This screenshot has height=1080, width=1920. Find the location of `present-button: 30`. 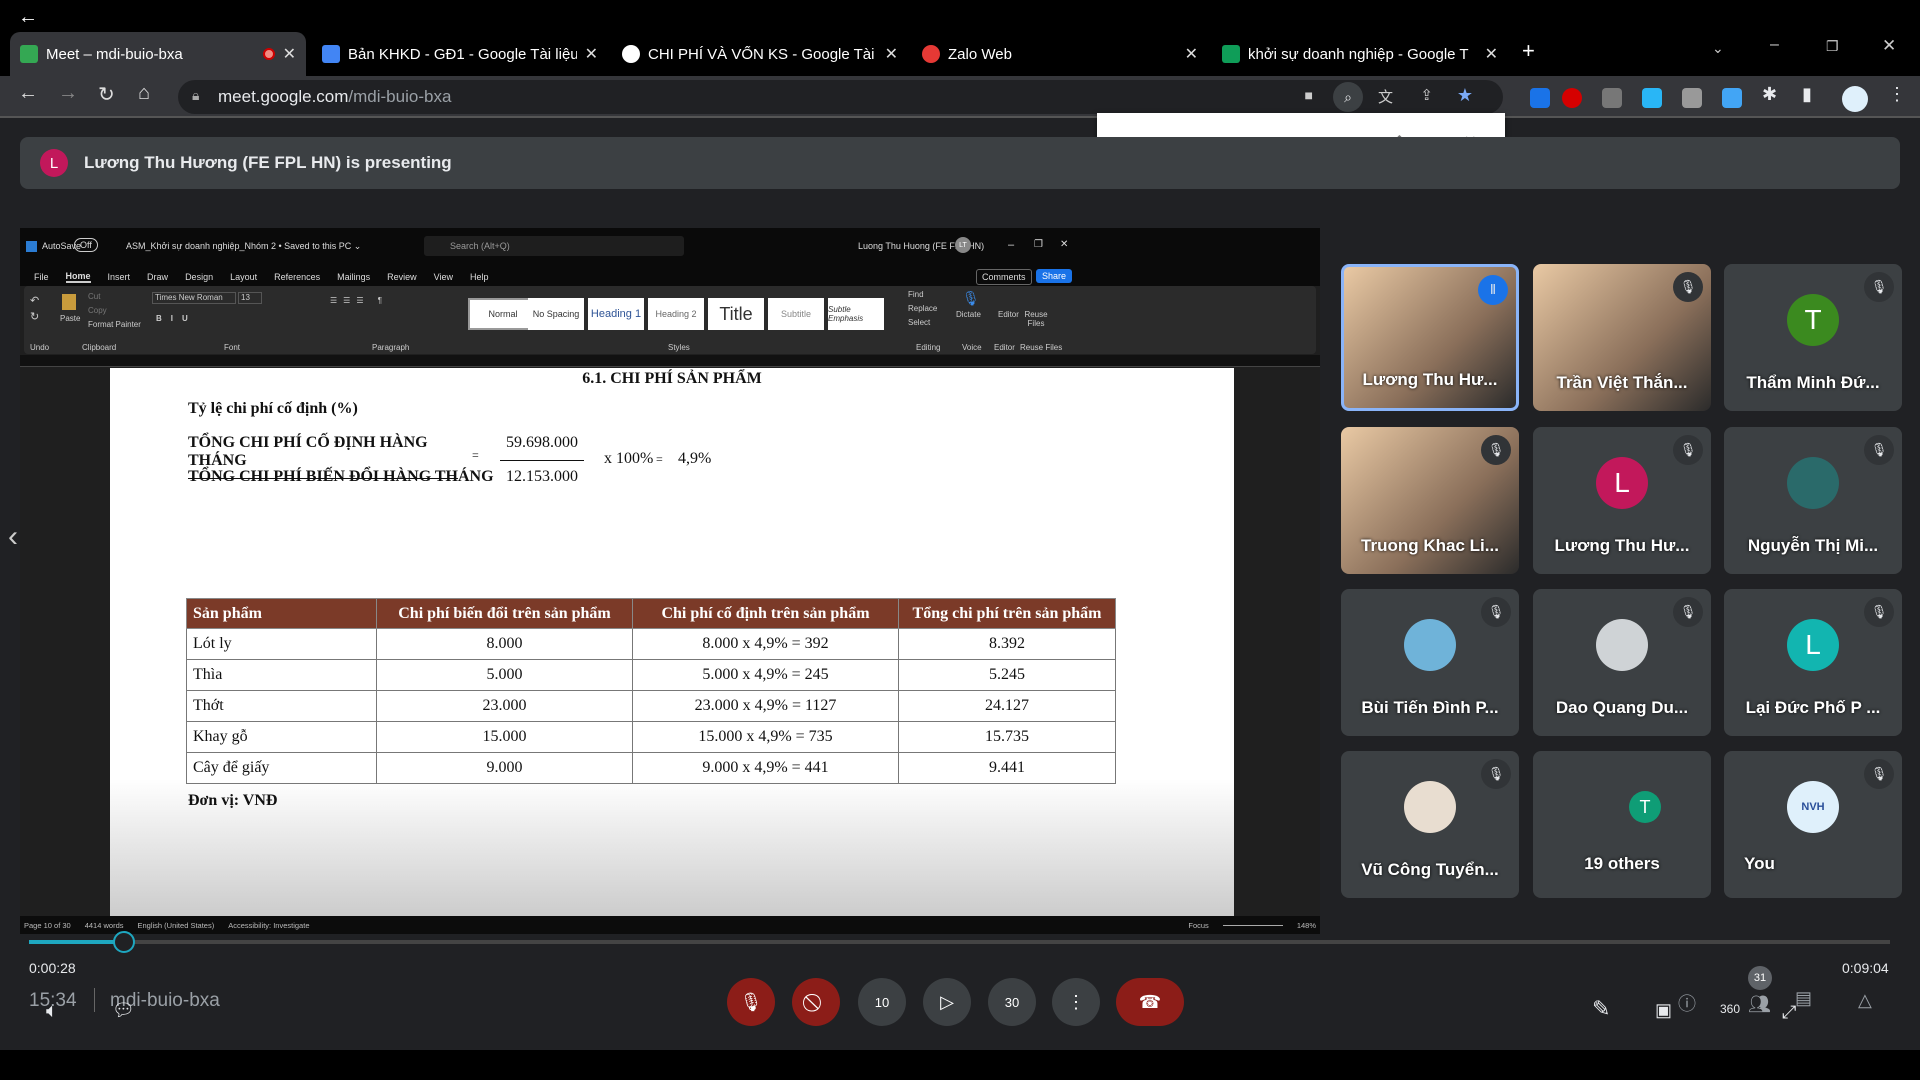

present-button: 30 is located at coordinates (1012, 1002).